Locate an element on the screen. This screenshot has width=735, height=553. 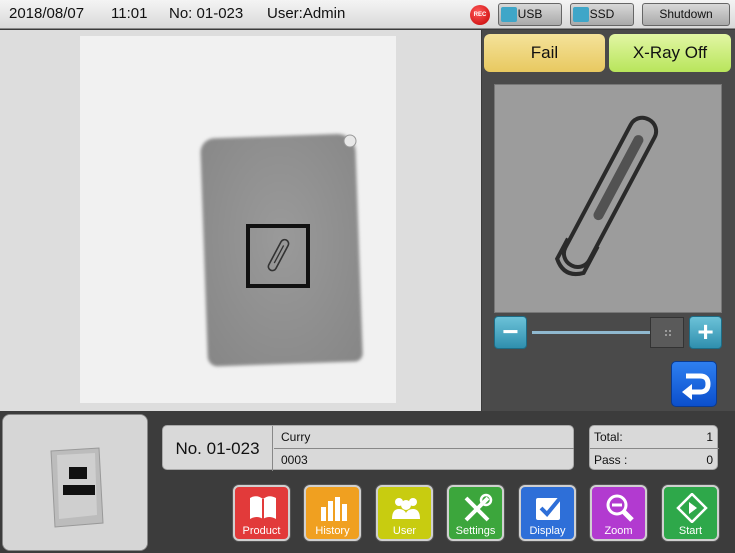
pass-value: 0 is located at coordinates (709, 460).